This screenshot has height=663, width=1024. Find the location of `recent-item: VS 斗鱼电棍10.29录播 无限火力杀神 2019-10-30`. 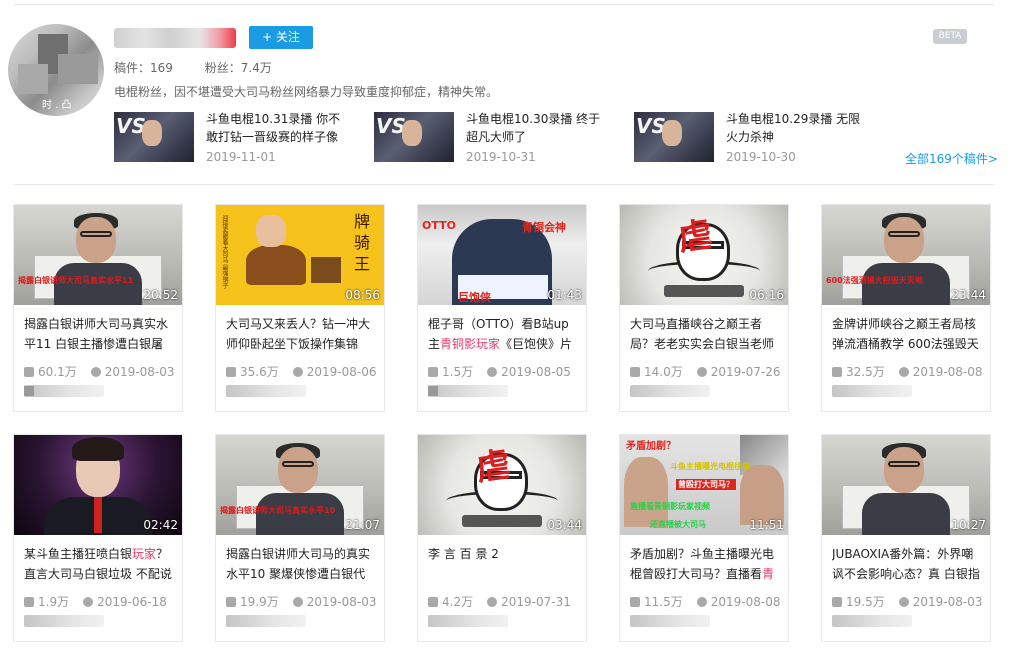

recent-item: VS 斗鱼电棍10.29录播 无限火力杀神 2019-10-30 is located at coordinates (754, 138).